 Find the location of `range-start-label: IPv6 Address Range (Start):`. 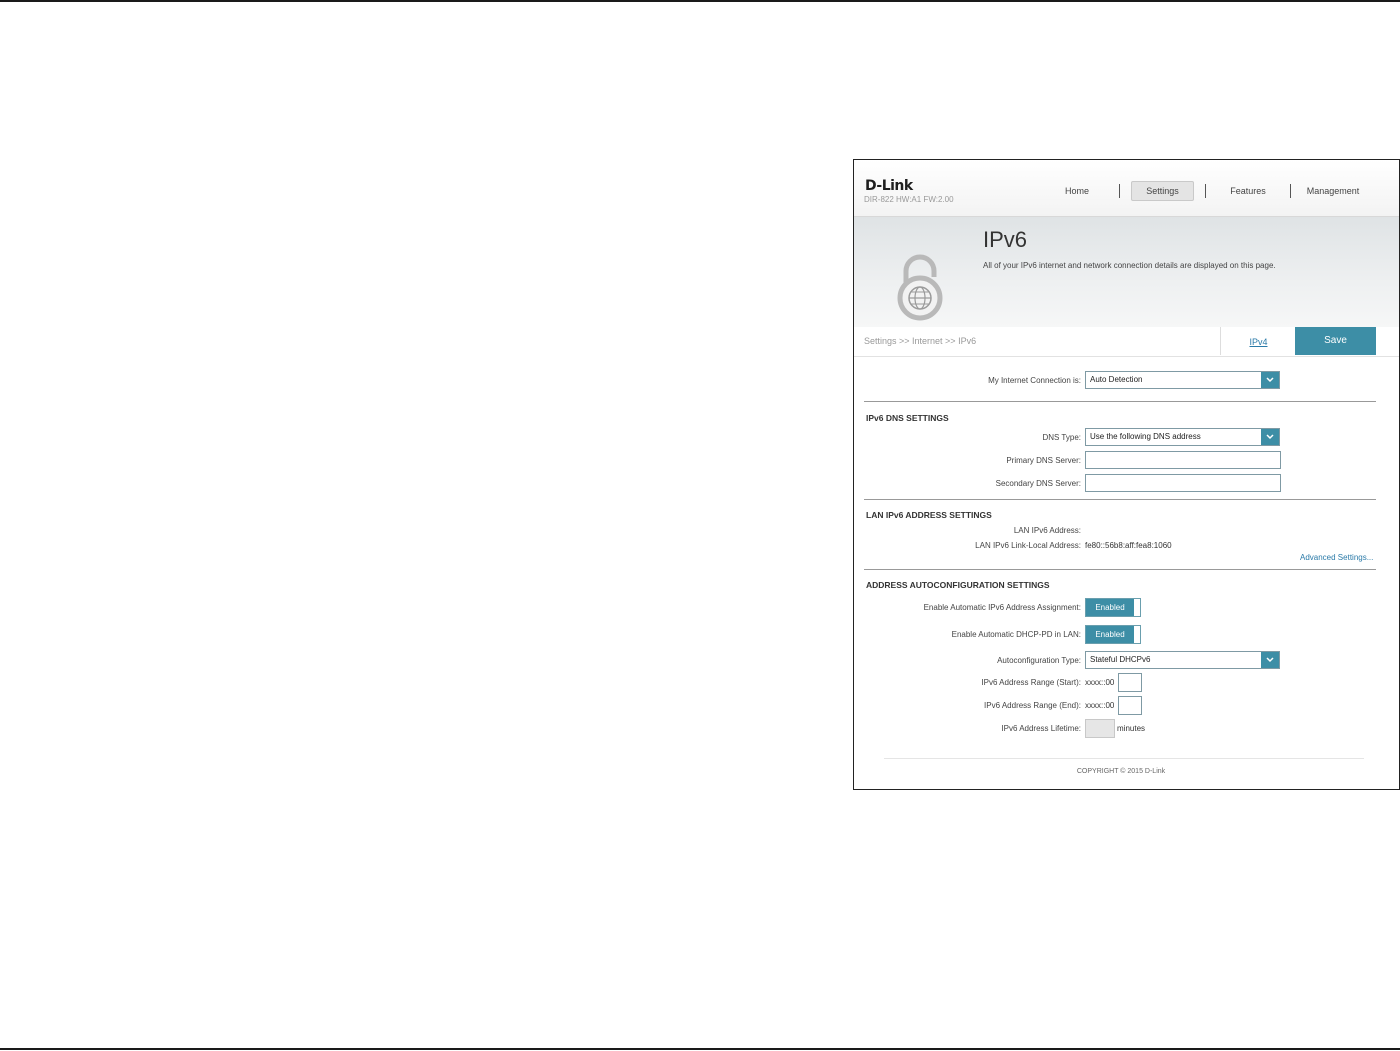

range-start-label: IPv6 Address Range (Start): is located at coordinates (1031, 682).